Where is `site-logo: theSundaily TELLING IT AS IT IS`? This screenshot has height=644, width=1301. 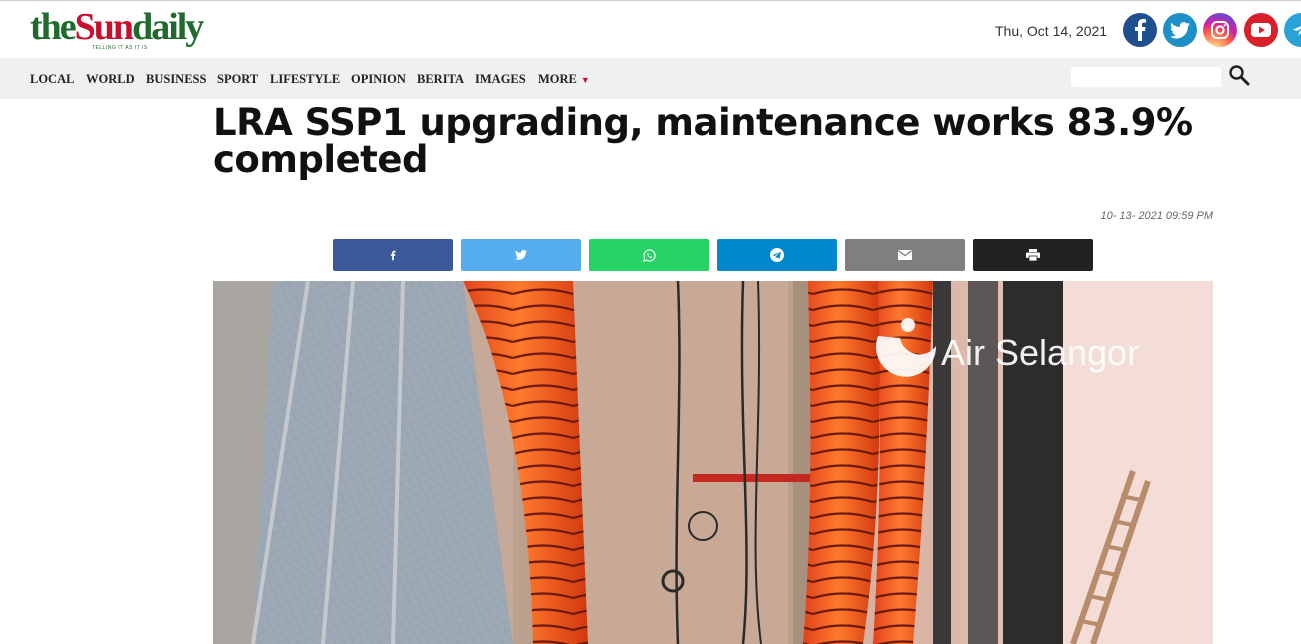 site-logo: theSundaily TELLING IT AS IT IS is located at coordinates (117, 31).